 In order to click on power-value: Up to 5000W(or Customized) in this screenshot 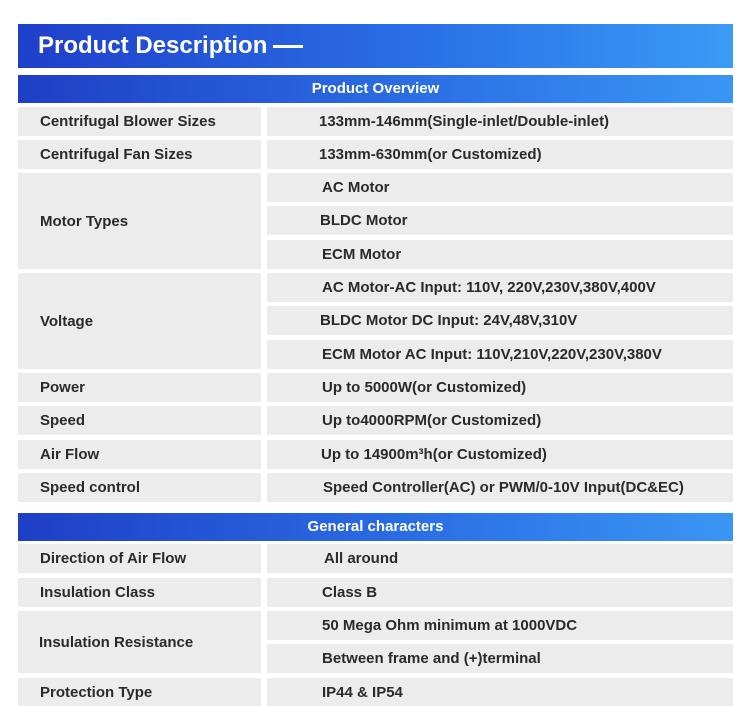, I will do `click(500, 387)`.